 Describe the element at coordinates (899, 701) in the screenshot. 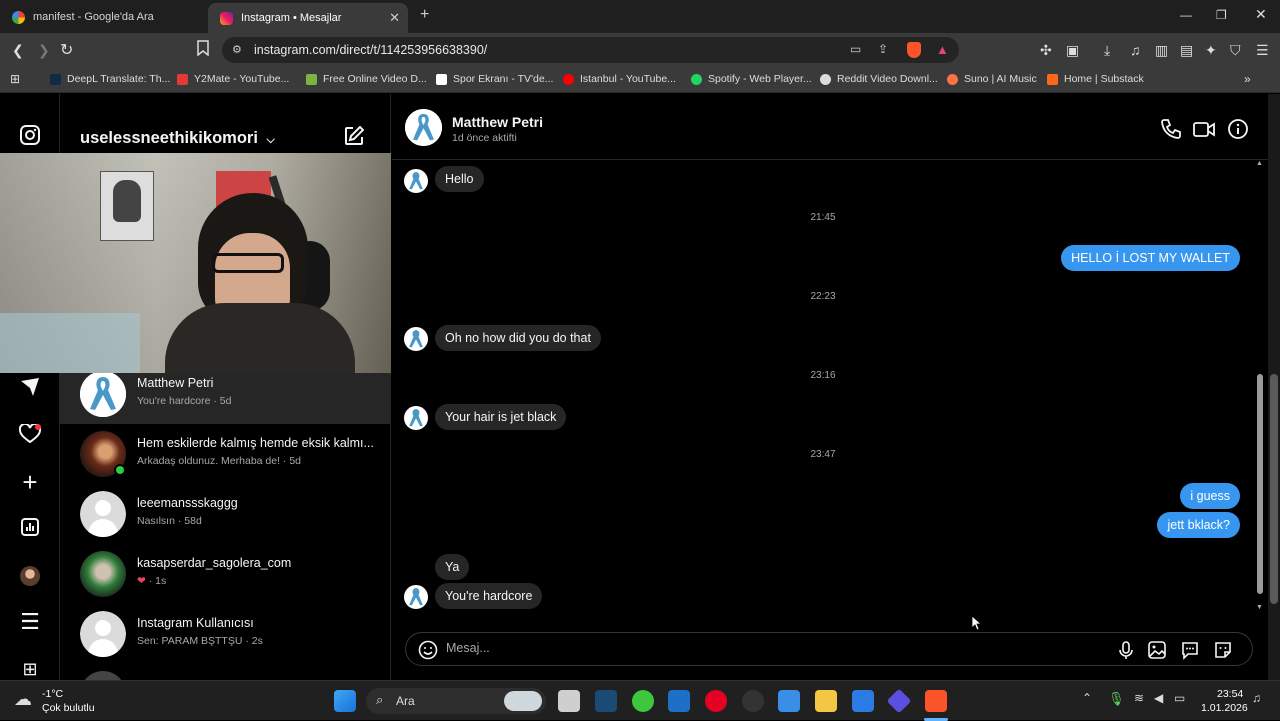

I see `app-purple-icon` at that location.